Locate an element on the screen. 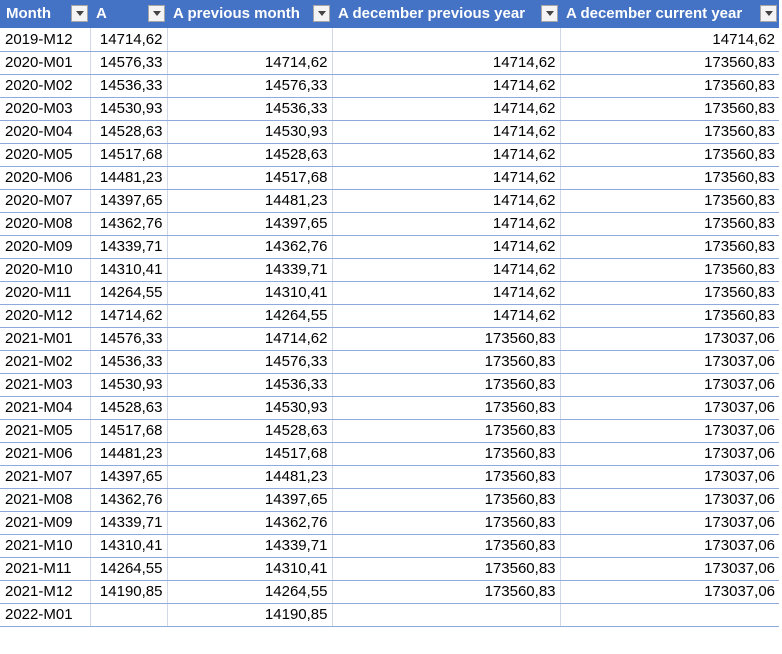  cell-month: 2020-M12 is located at coordinates (45, 316).